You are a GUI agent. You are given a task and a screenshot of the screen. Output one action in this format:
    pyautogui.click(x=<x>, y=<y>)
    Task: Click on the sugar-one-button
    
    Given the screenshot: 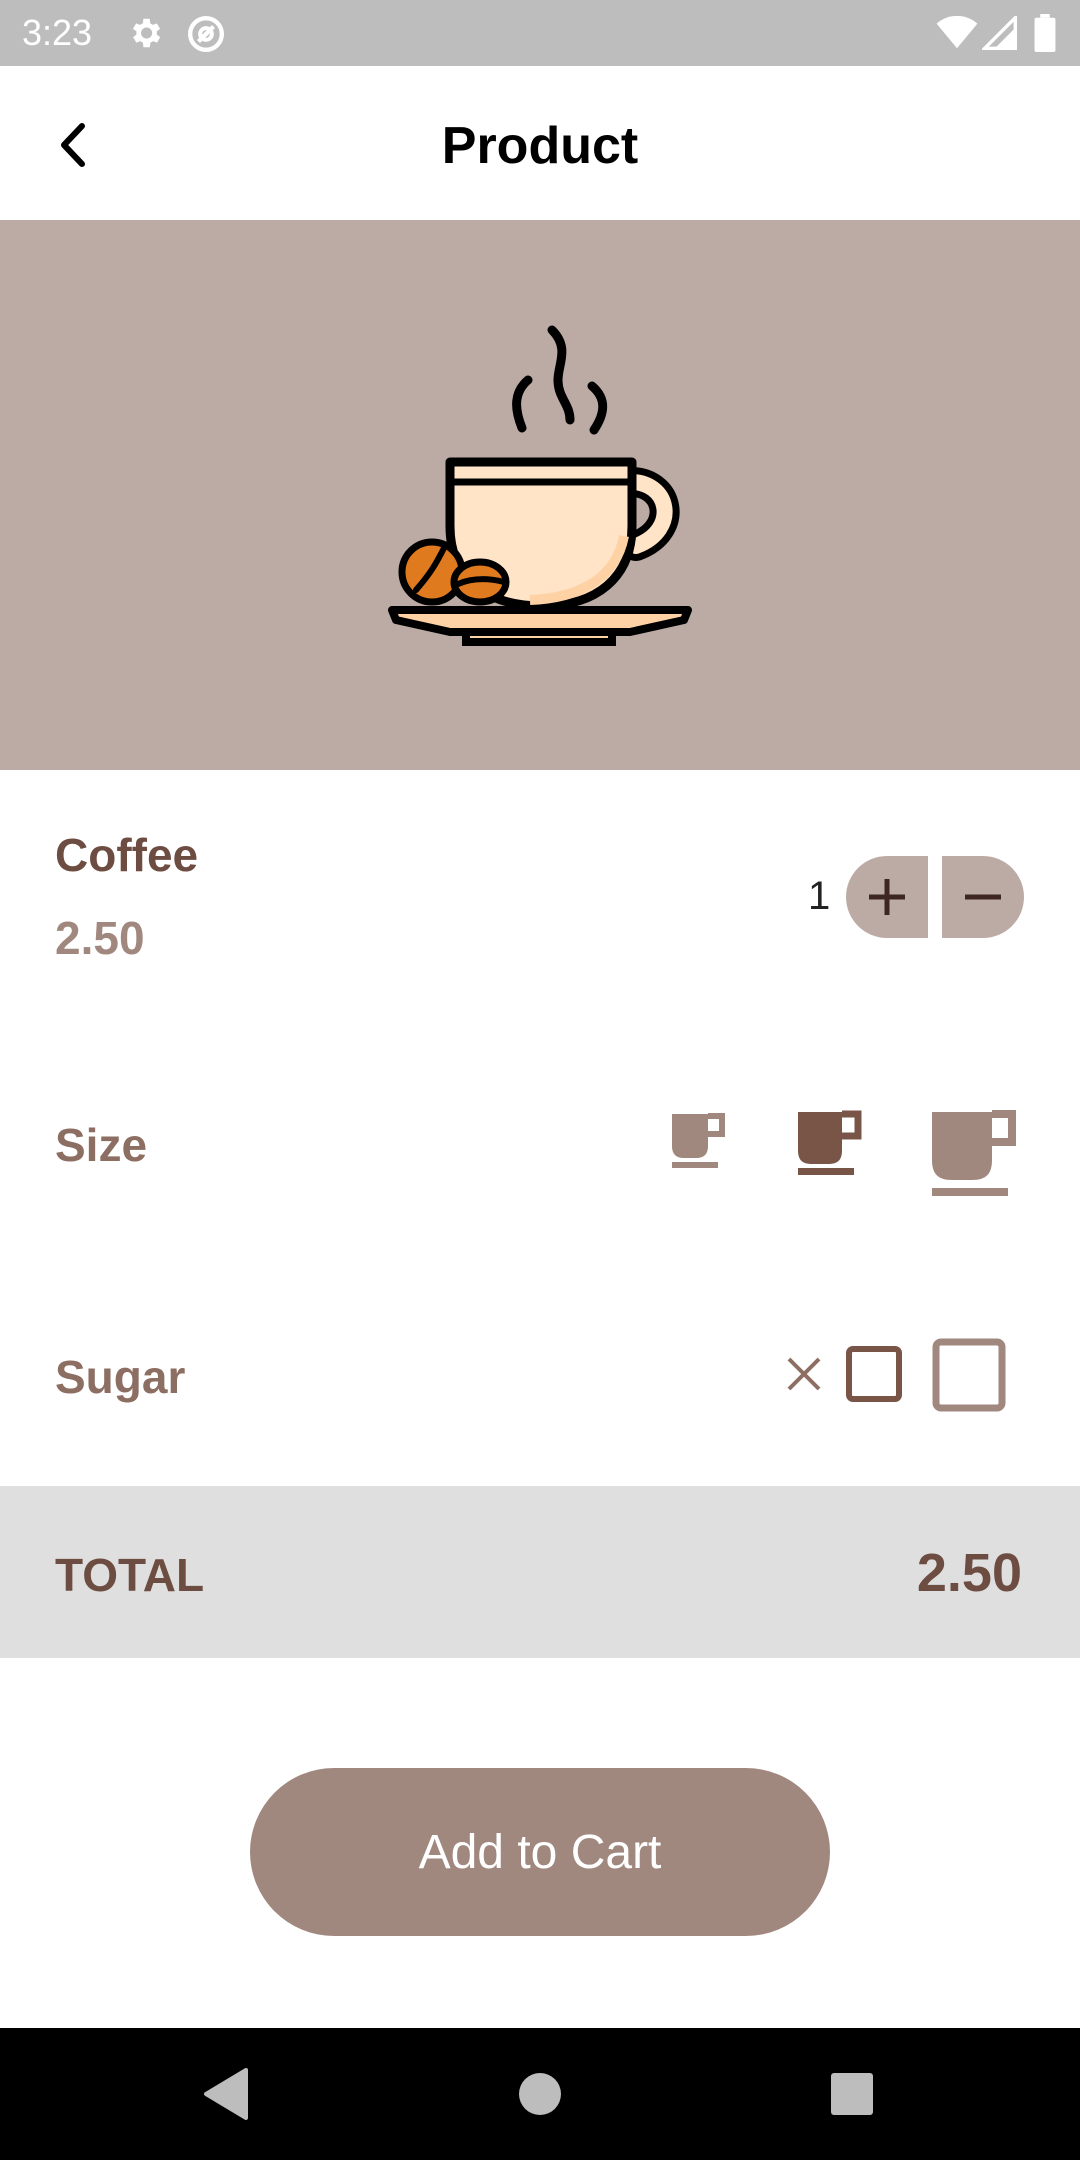 What is the action you would take?
    pyautogui.click(x=874, y=1376)
    